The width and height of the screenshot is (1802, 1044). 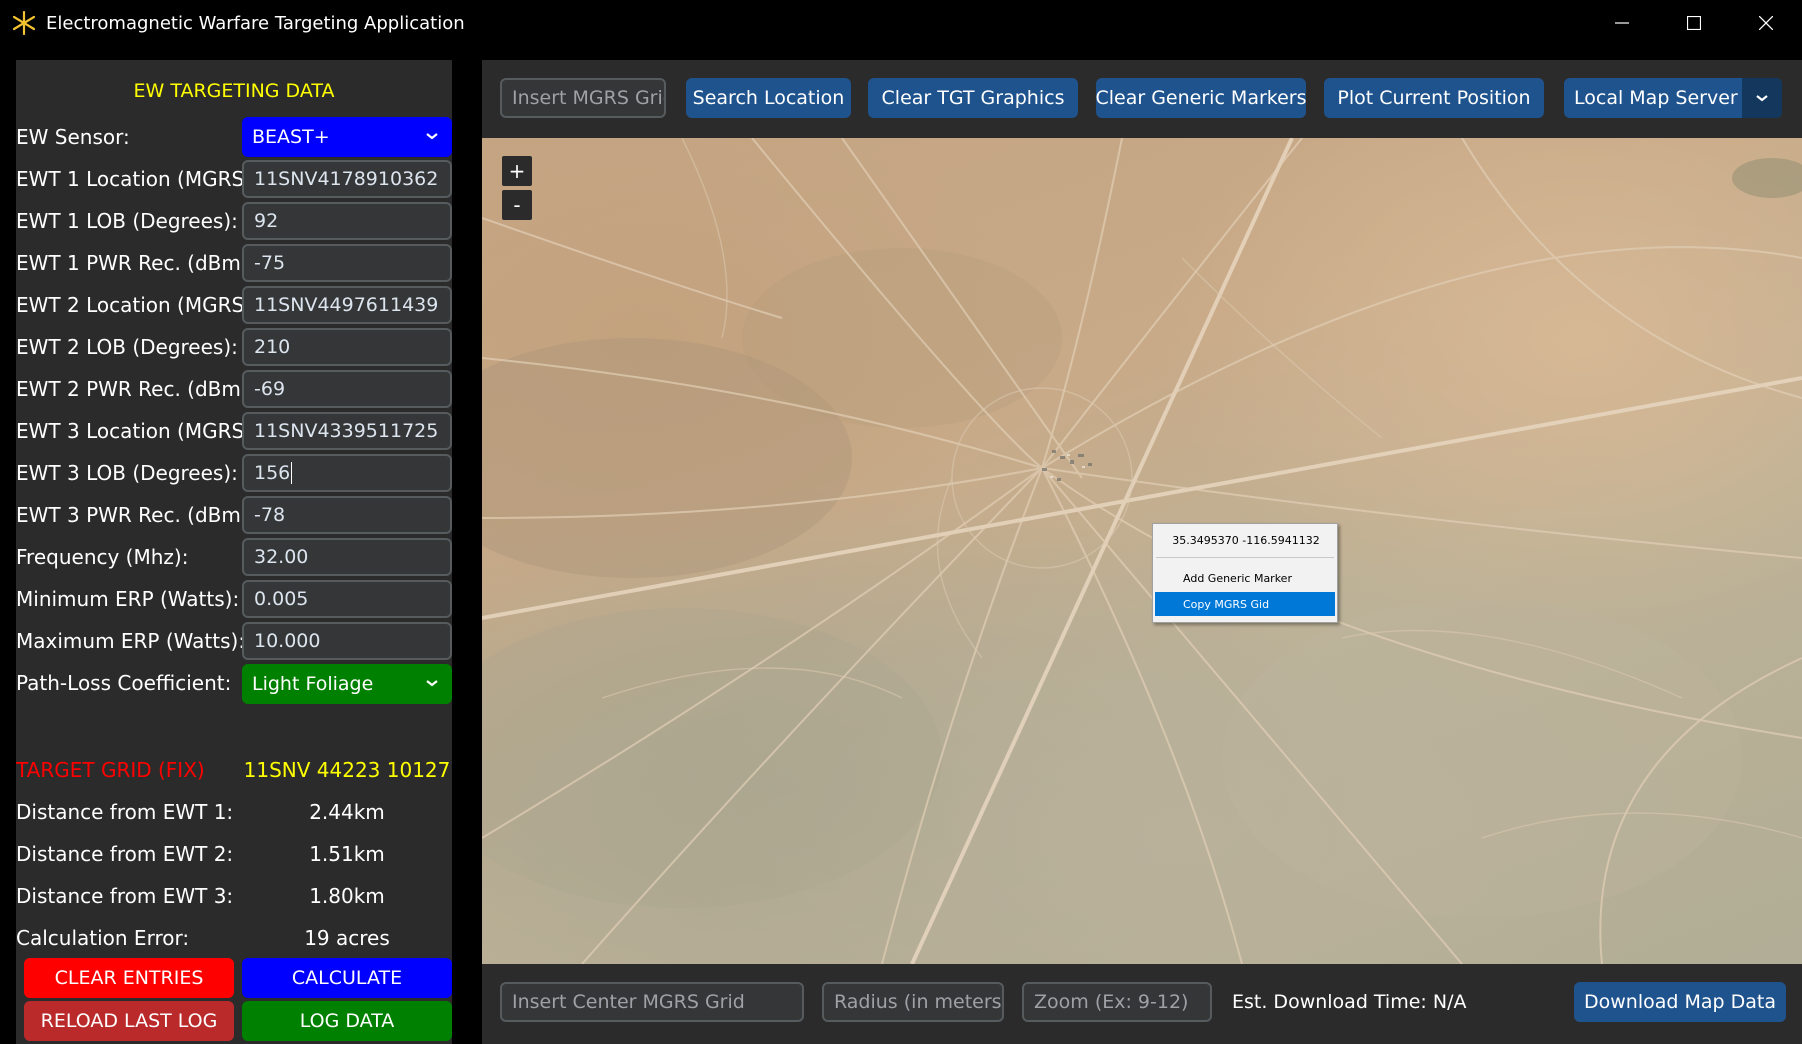 I want to click on log-data-button: LOG DATA, so click(x=347, y=1021).